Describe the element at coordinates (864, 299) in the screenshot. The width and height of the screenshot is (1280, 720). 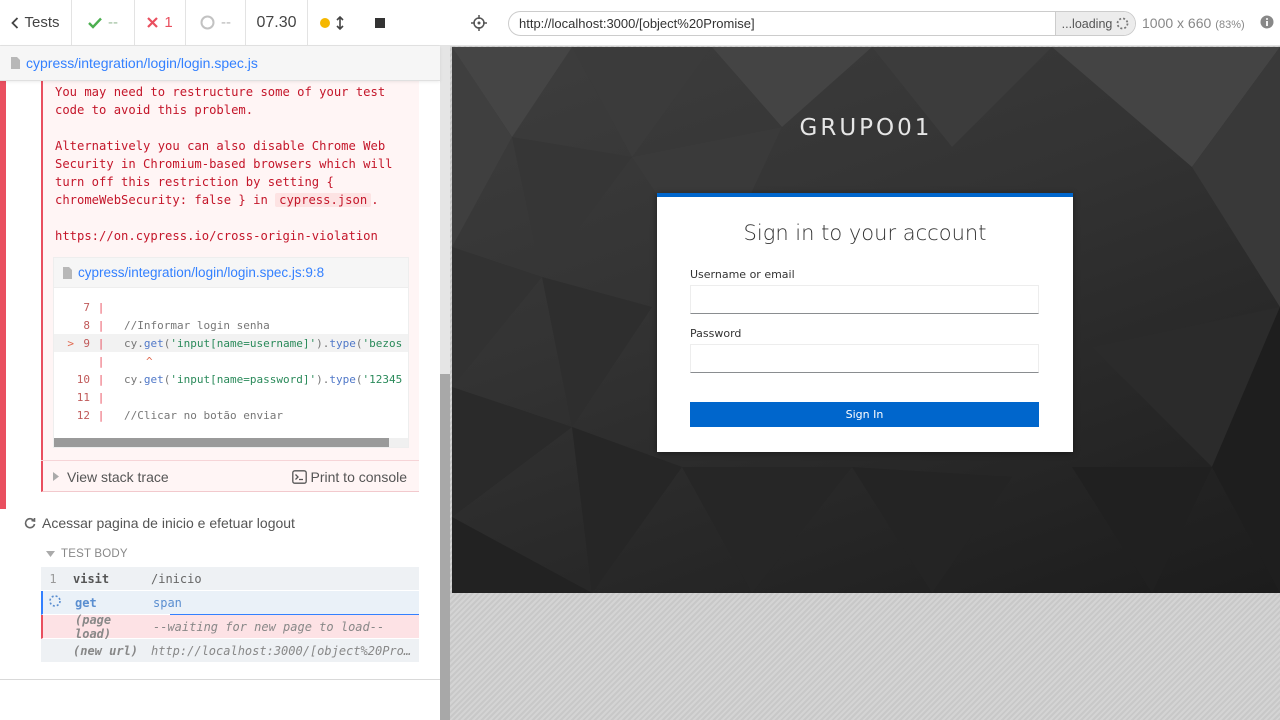
I see `username-input` at that location.